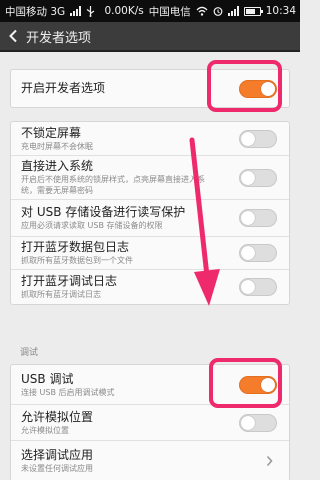  Describe the element at coordinates (150, 139) in the screenshot. I see `list-item-keep-awake: 不锁定屏幕 充电时屏幕不会休眠` at that location.